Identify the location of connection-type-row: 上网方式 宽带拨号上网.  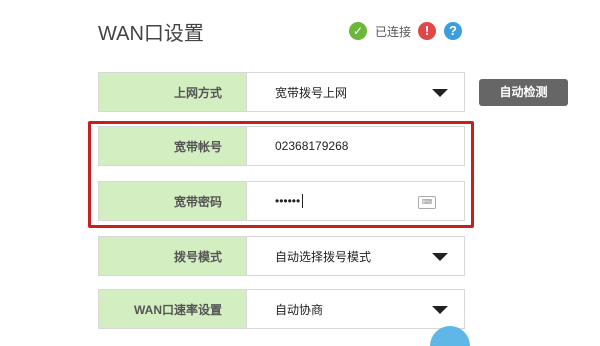
(281, 92).